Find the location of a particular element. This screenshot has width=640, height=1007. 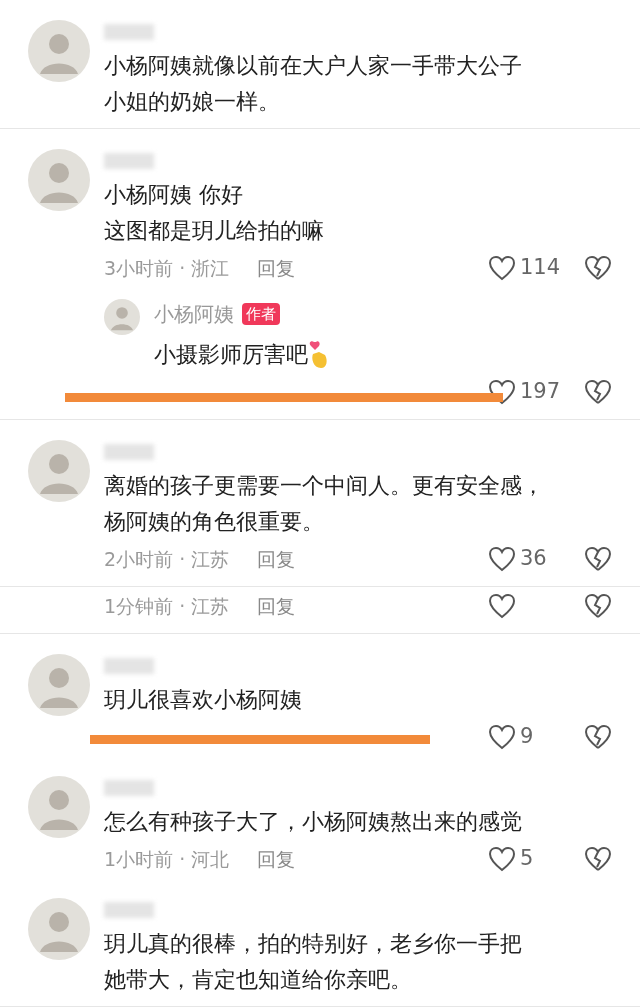

comment-text: 杨阿姨的角色很重要。 is located at coordinates (214, 522).